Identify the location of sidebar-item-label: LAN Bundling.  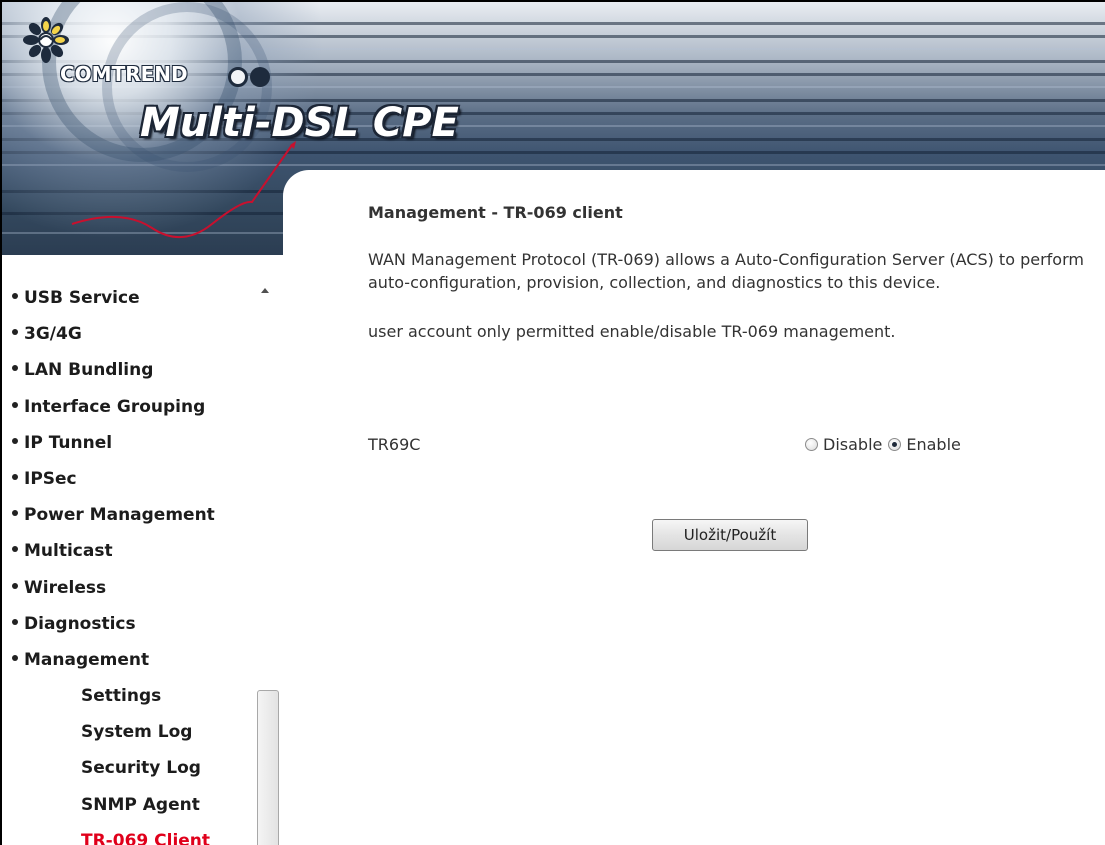
(89, 370).